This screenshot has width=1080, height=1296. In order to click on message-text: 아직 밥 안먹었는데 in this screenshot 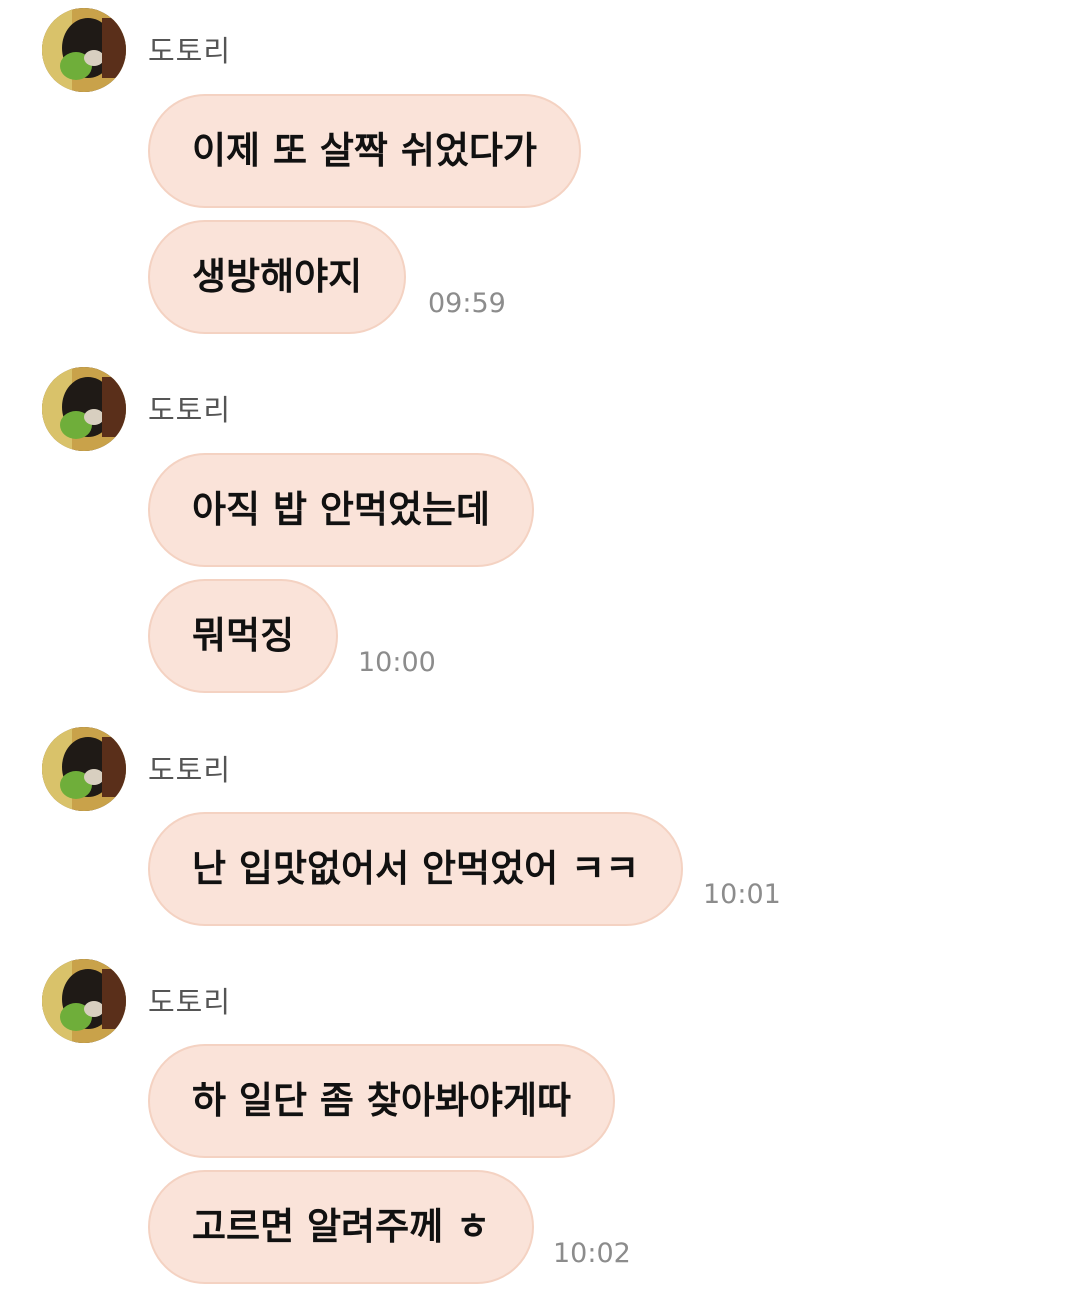, I will do `click(341, 509)`.